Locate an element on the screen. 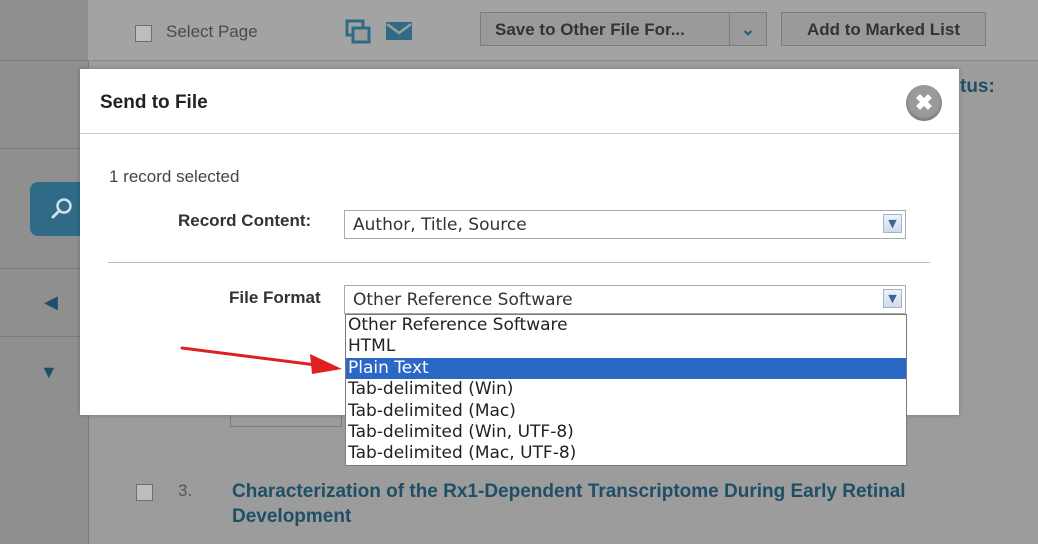 The image size is (1038, 544). result-checkbox is located at coordinates (144, 492).